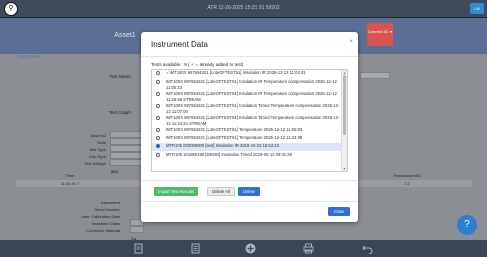 Image resolution: width=487 pixels, height=257 pixels. I want to click on date-value-cell: 2025-12-12, so click(127, 145).